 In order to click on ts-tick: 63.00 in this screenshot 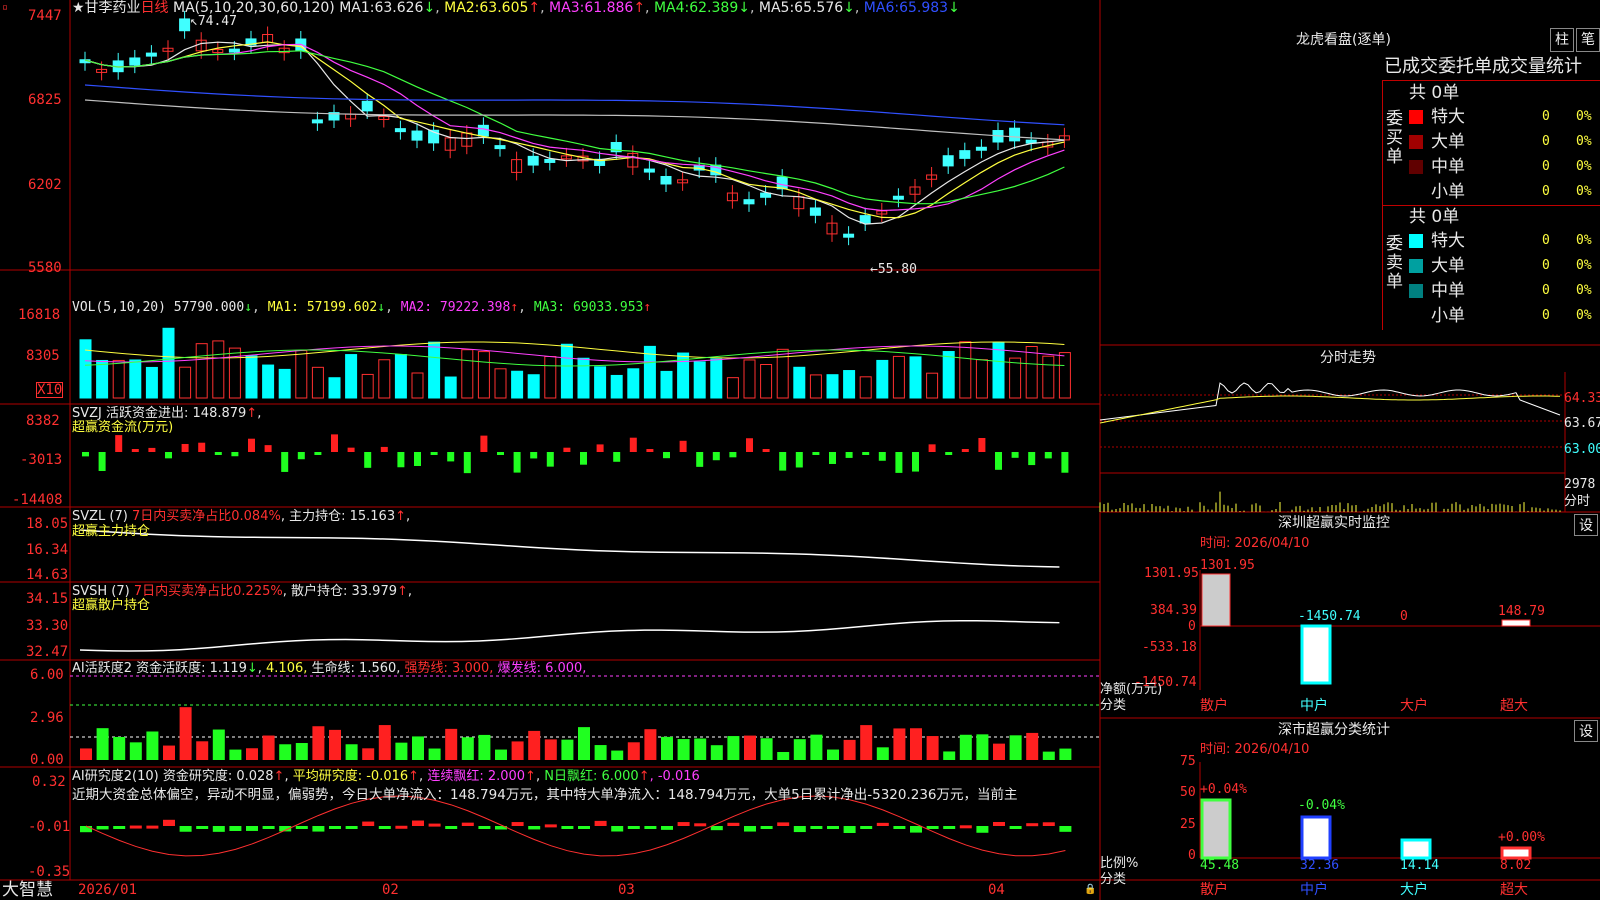, I will do `click(1582, 449)`.